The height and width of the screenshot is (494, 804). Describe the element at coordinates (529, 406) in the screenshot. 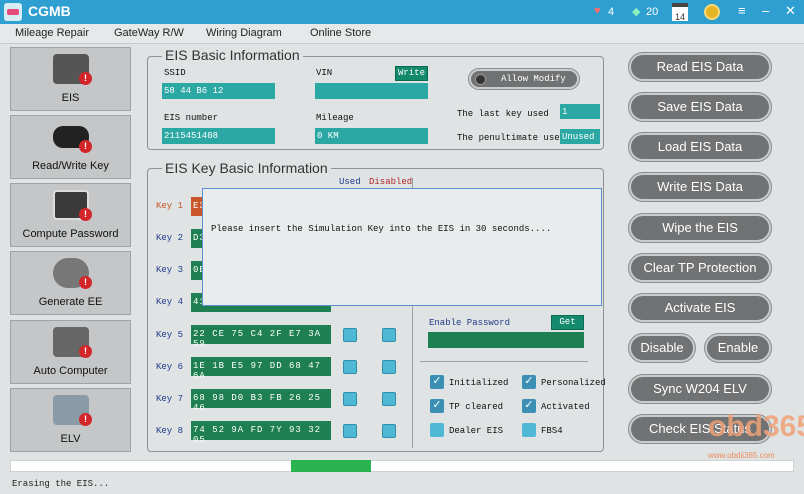

I see `activated-checkbox: ✓` at that location.